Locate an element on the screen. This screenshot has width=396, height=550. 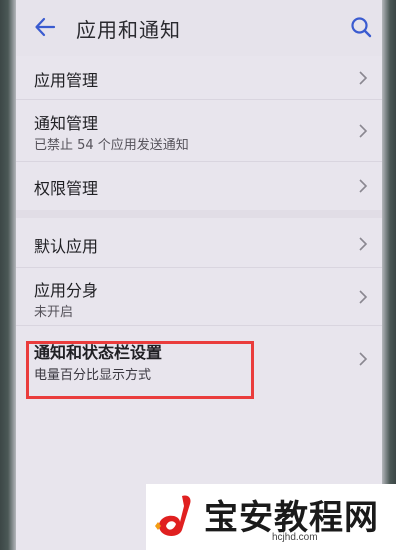
watermark-banner: 宝安教程网 hcjhd.com is located at coordinates (271, 517).